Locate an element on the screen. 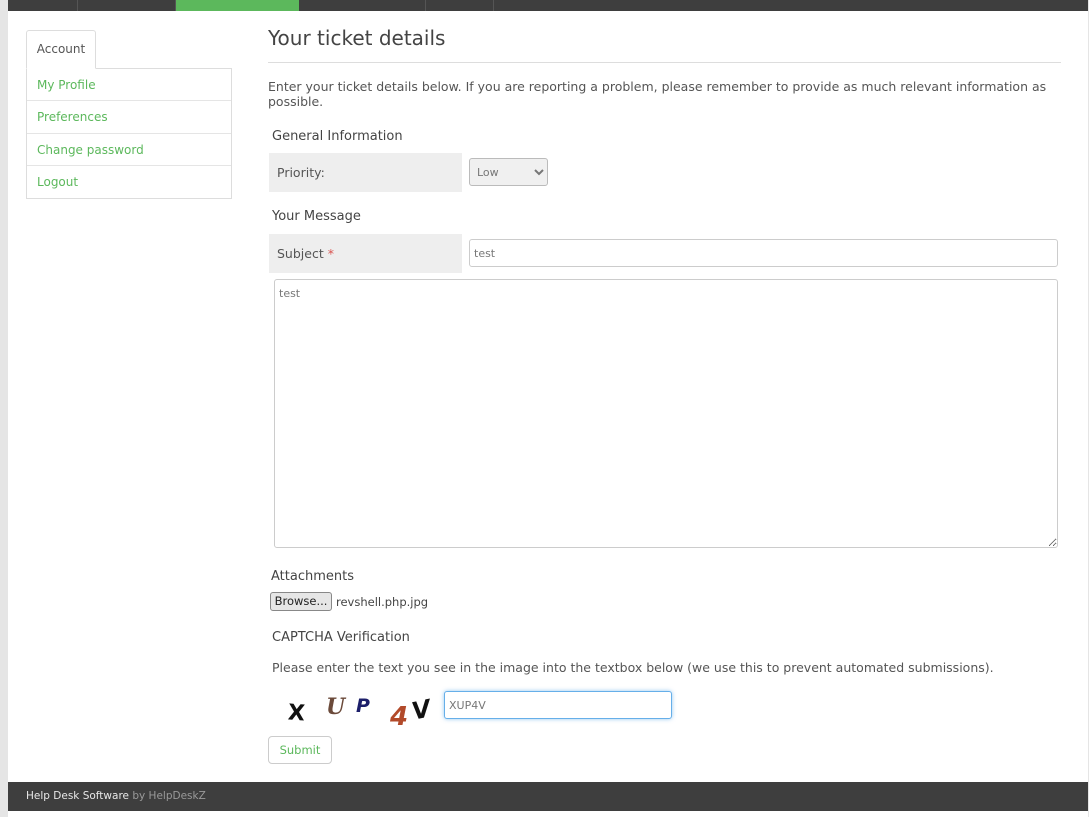  captcha-heading: CAPTCHA Verification is located at coordinates (341, 637).